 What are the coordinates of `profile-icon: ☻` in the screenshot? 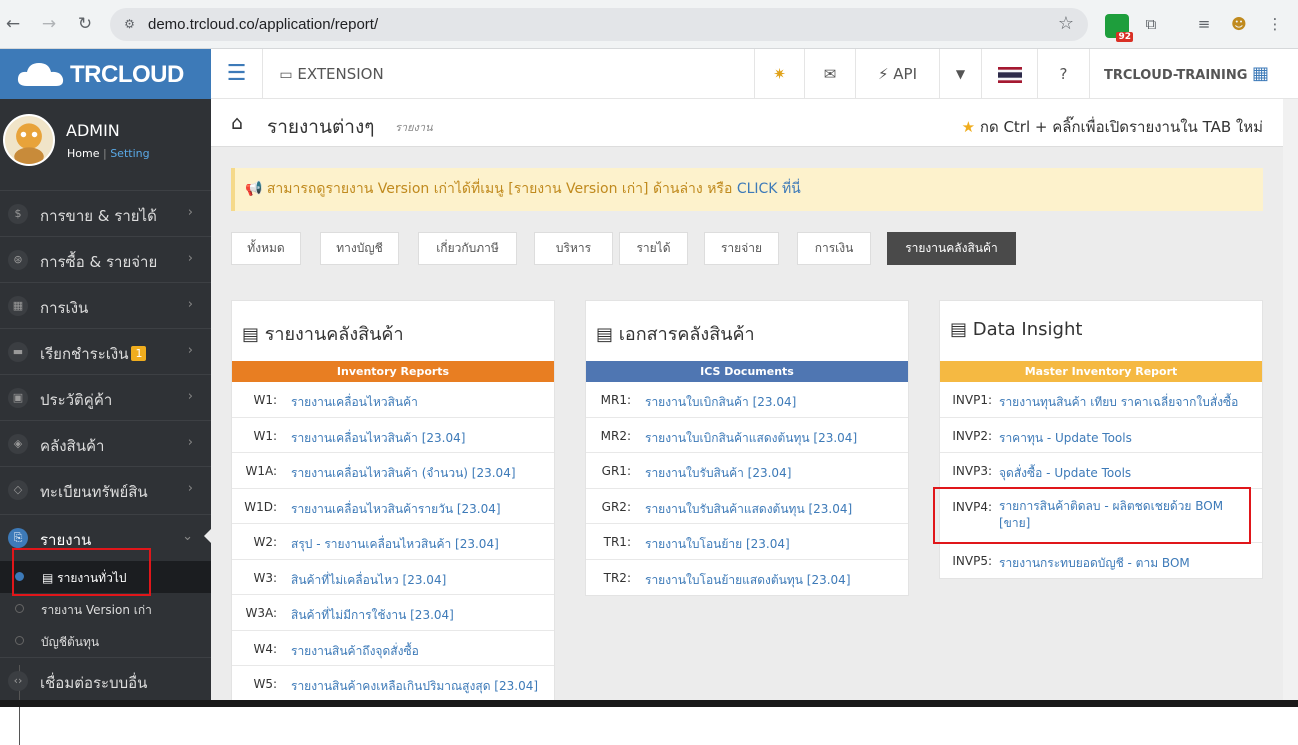 It's located at (1239, 24).